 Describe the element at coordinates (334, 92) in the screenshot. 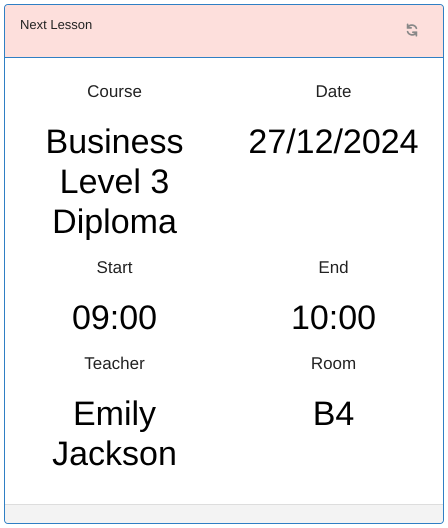

I see `field-label: Date` at that location.